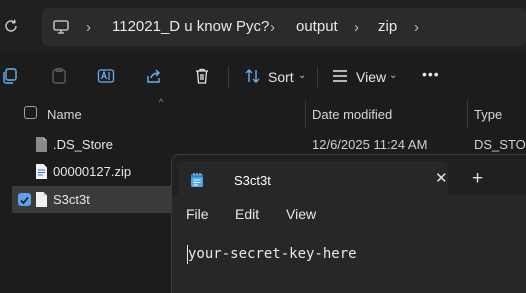 The image size is (526, 293). I want to click on refresh-icon, so click(11, 26).